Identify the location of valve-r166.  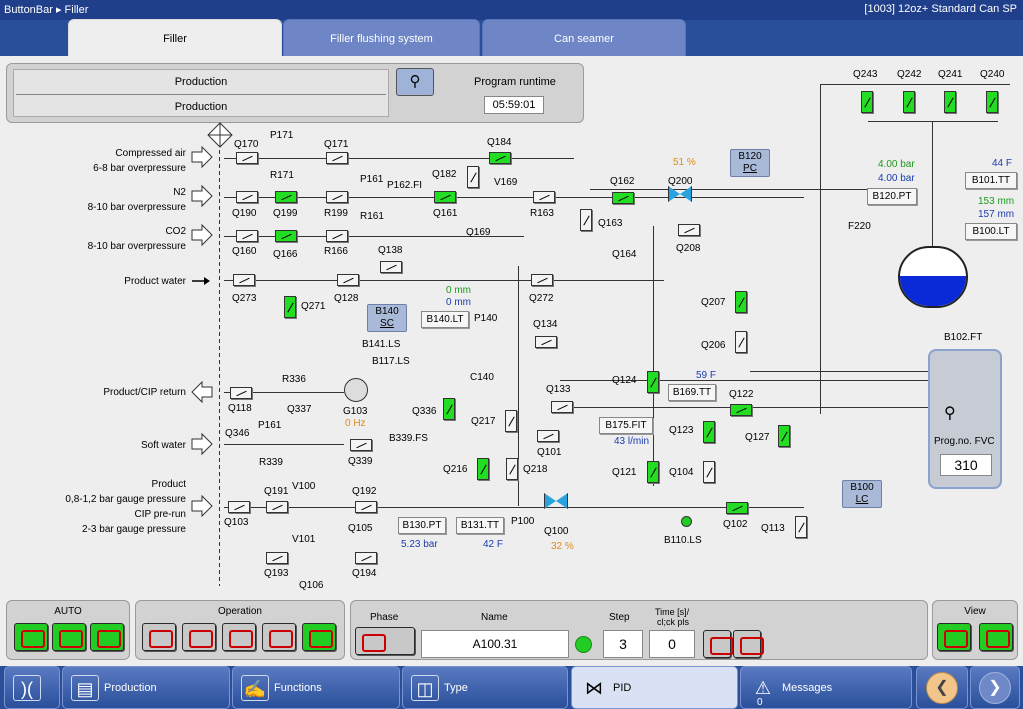
(337, 236).